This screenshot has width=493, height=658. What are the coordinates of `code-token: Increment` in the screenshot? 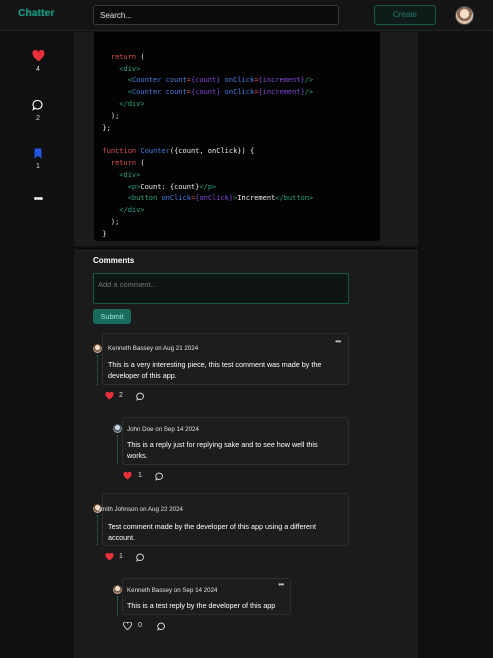 It's located at (256, 198).